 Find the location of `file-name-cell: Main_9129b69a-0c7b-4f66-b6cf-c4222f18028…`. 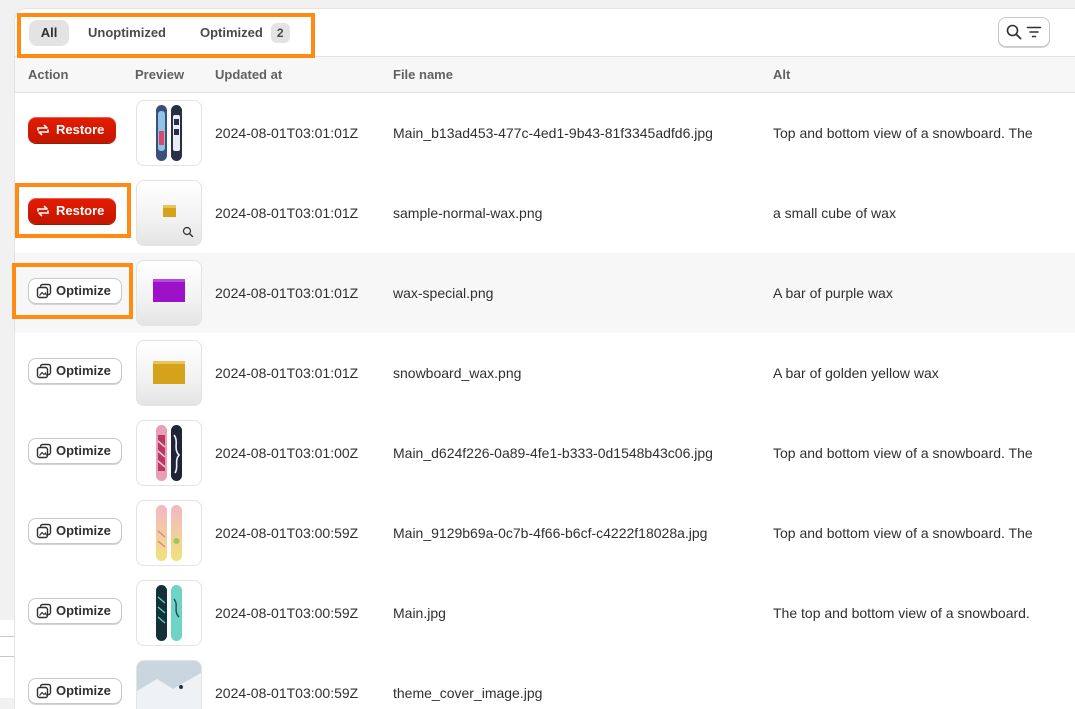

file-name-cell: Main_9129b69a-0c7b-4f66-b6cf-c4222f18028… is located at coordinates (550, 533).